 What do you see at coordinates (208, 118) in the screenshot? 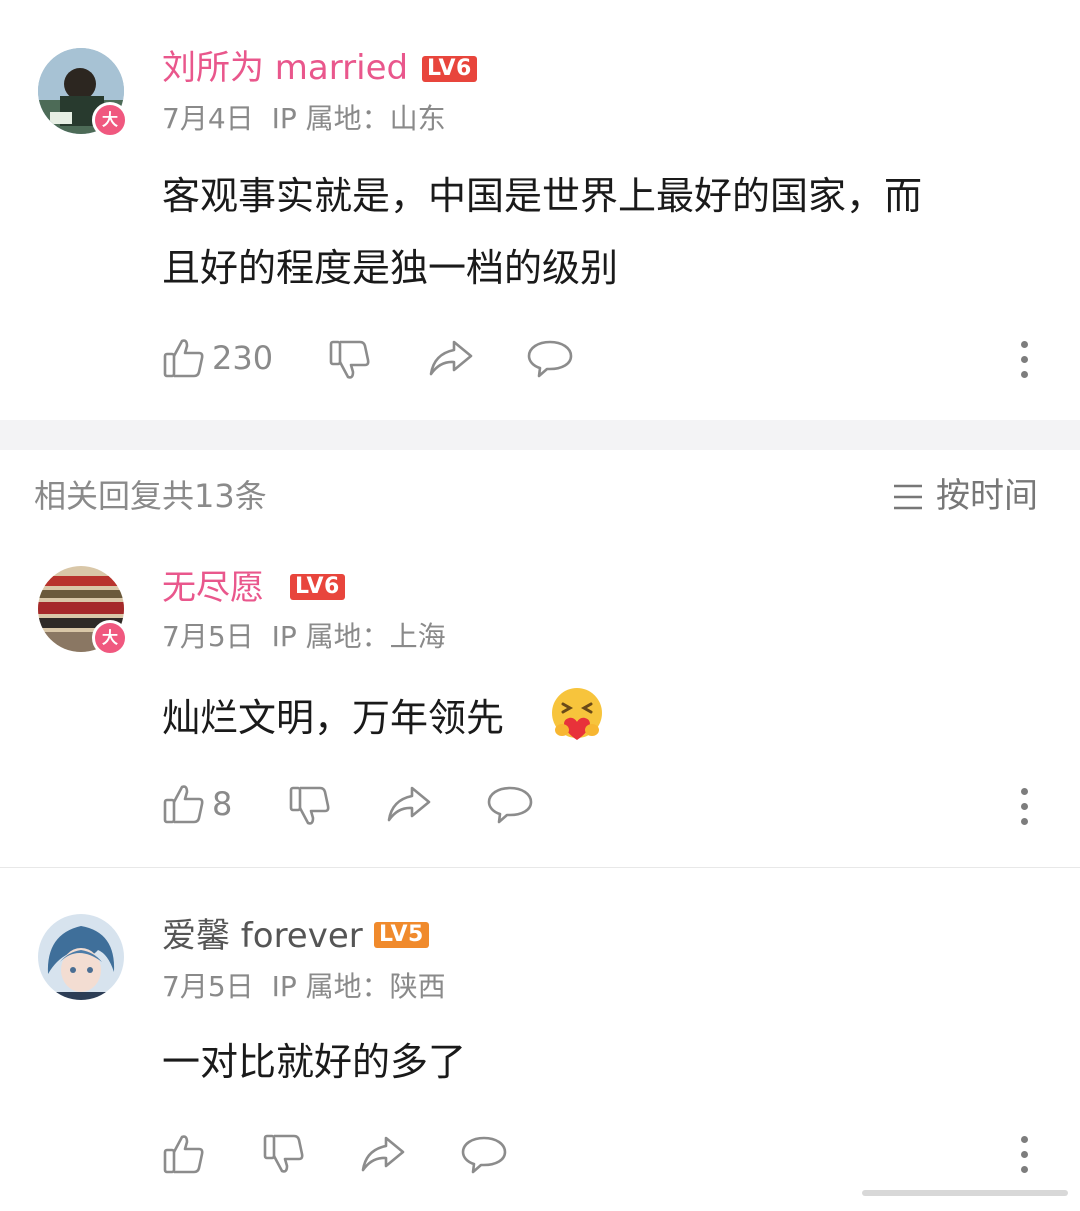
I see `comment-date: 7月4日` at bounding box center [208, 118].